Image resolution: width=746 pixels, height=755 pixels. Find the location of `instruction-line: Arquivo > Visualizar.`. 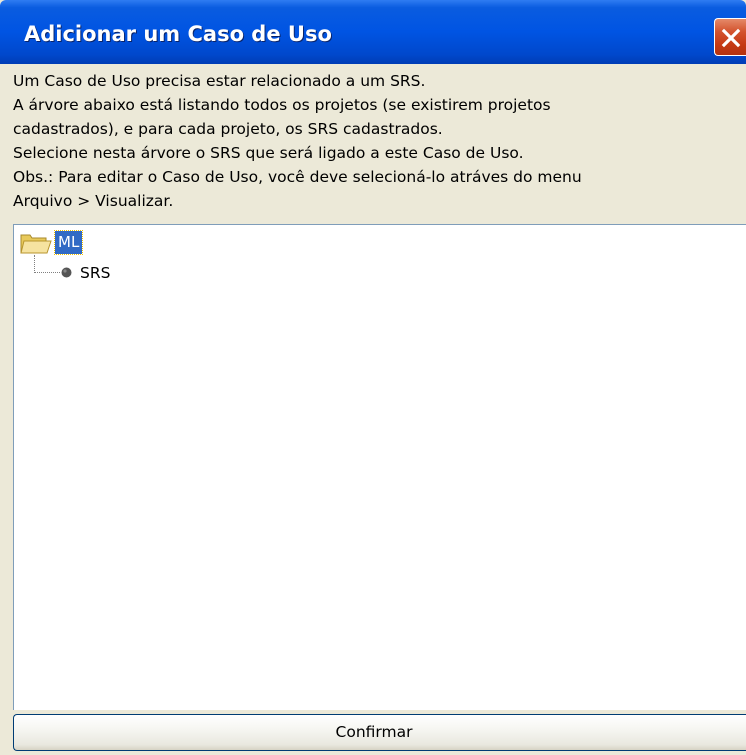

instruction-line: Arquivo > Visualizar. is located at coordinates (93, 201).